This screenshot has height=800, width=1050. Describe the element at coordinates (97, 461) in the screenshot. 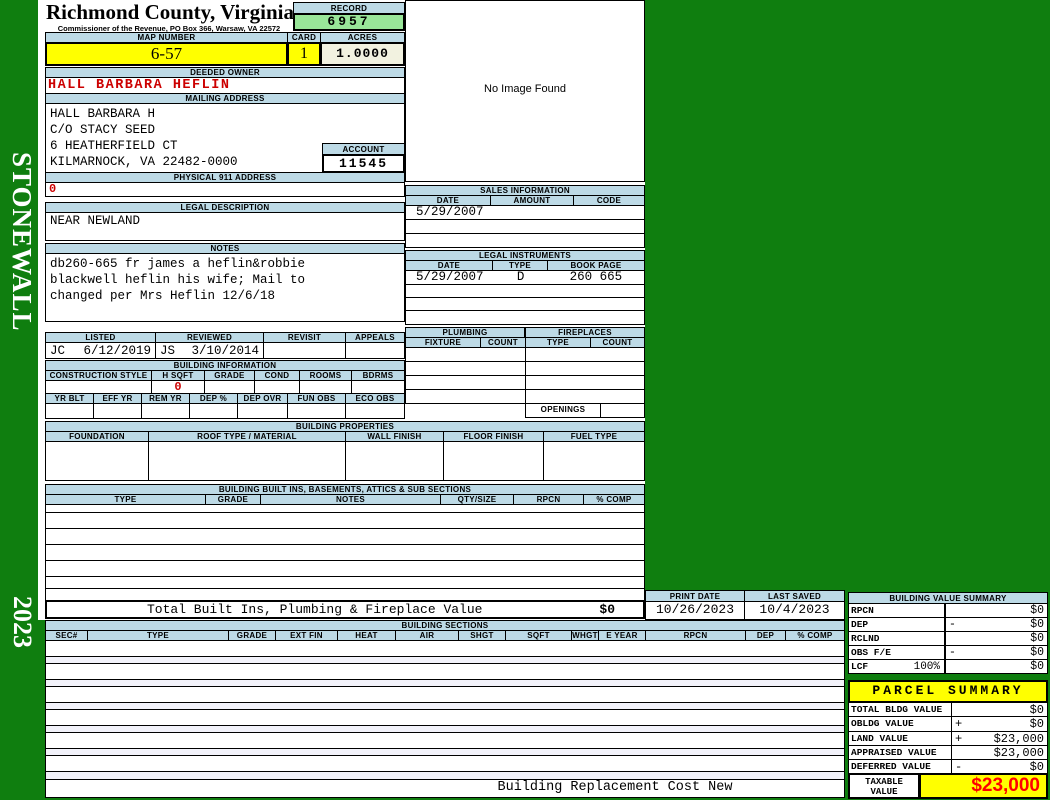

I see `foundation-value` at that location.